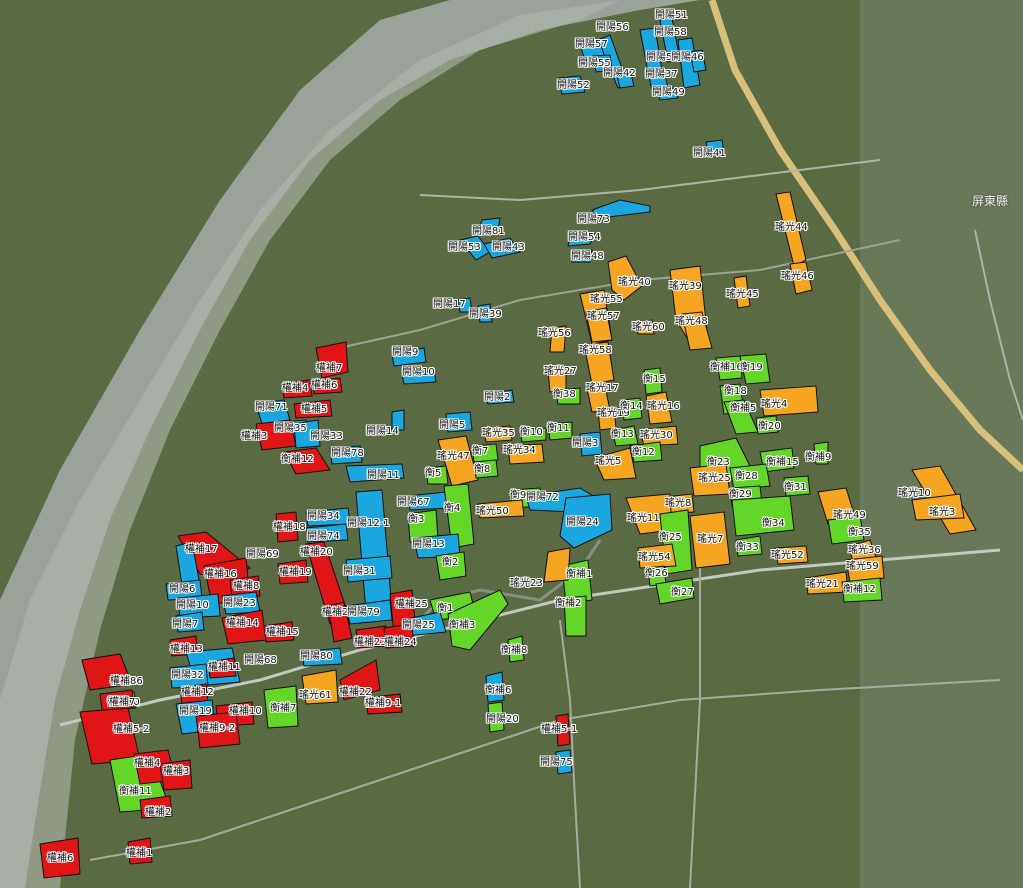 This screenshot has height=888, width=1023. What do you see at coordinates (326, 436) in the screenshot?
I see `parcel-label: 開陽33` at bounding box center [326, 436].